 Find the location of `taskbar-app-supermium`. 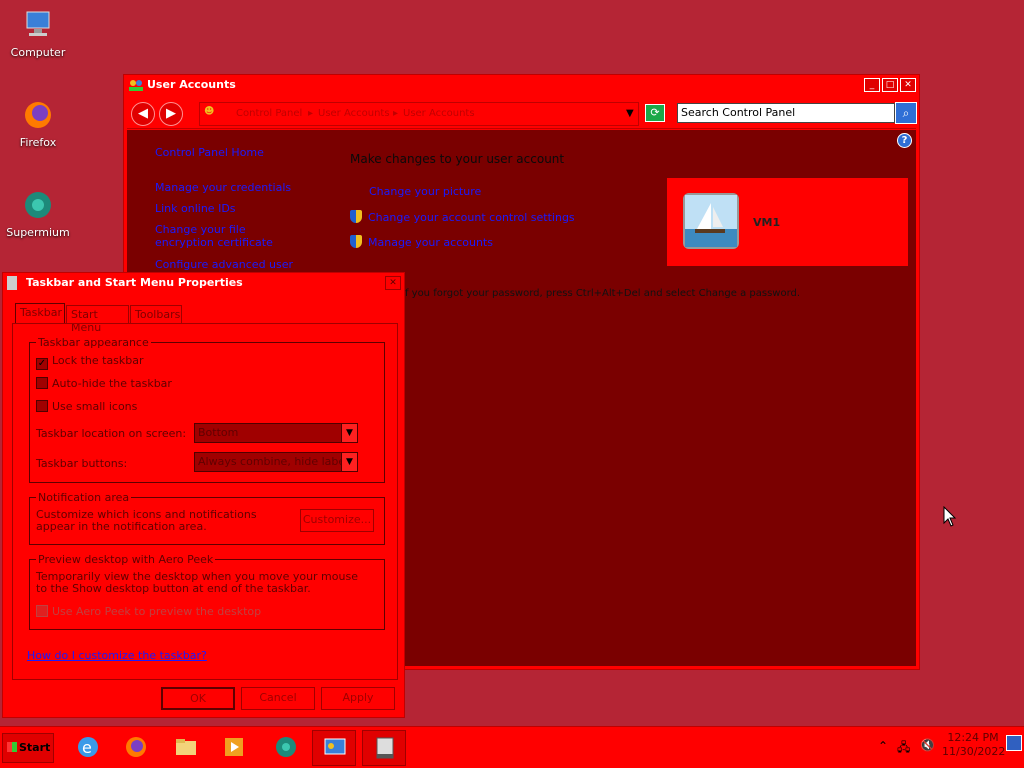

taskbar-app-supermium is located at coordinates (286, 748).